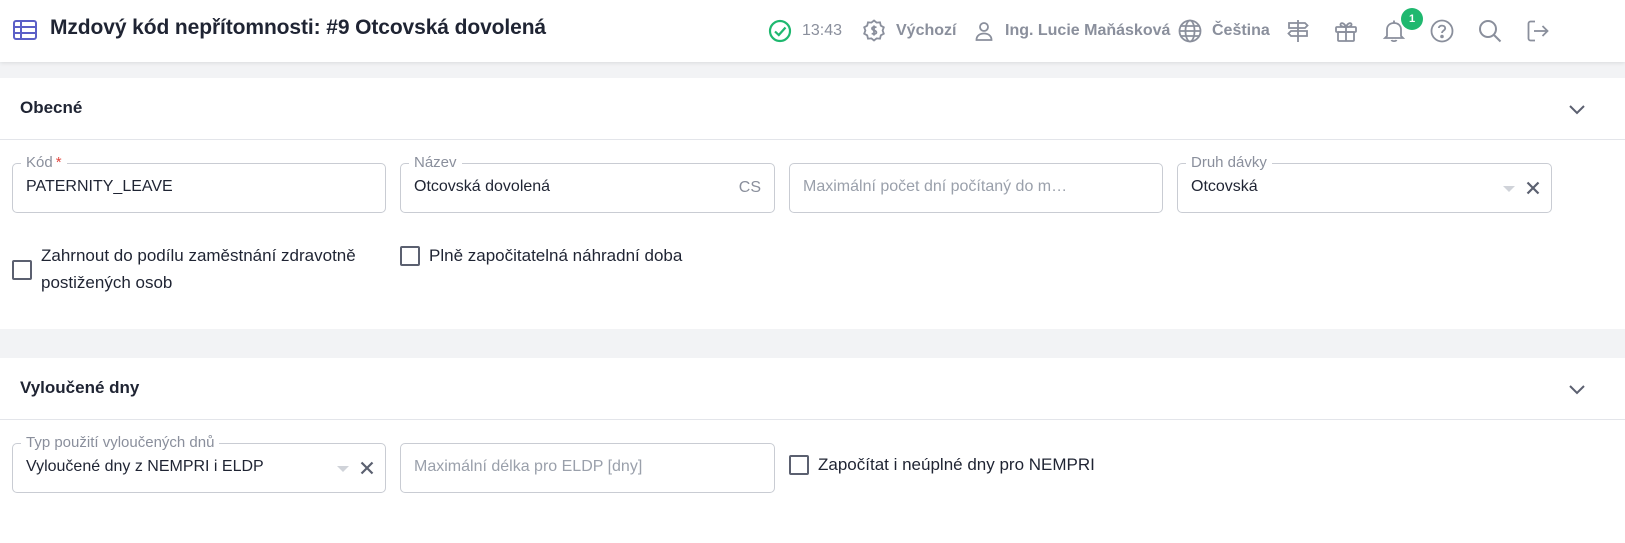  I want to click on search-icon, so click(1490, 31).